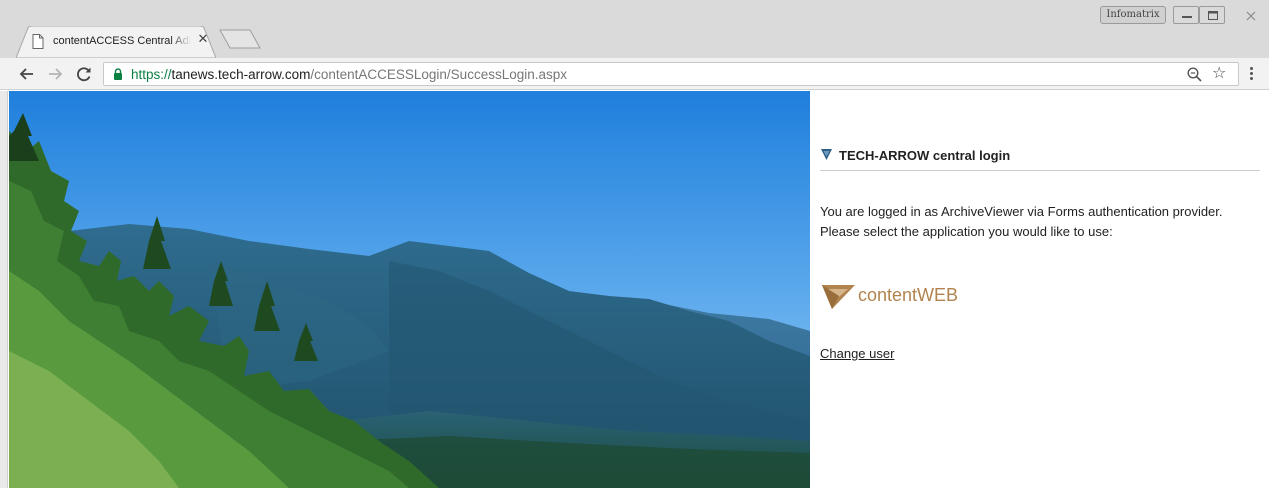 This screenshot has height=488, width=1269. Describe the element at coordinates (203, 39) in the screenshot. I see `tab-close-icon: ✕` at that location.